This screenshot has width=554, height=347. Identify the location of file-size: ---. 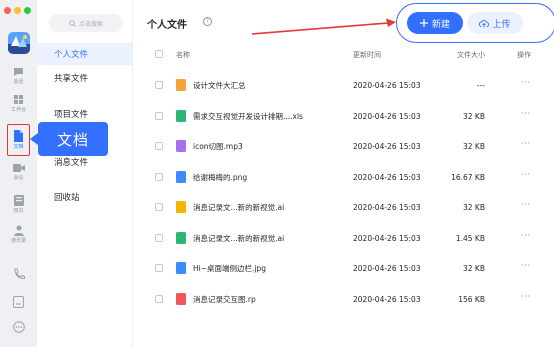
(480, 85).